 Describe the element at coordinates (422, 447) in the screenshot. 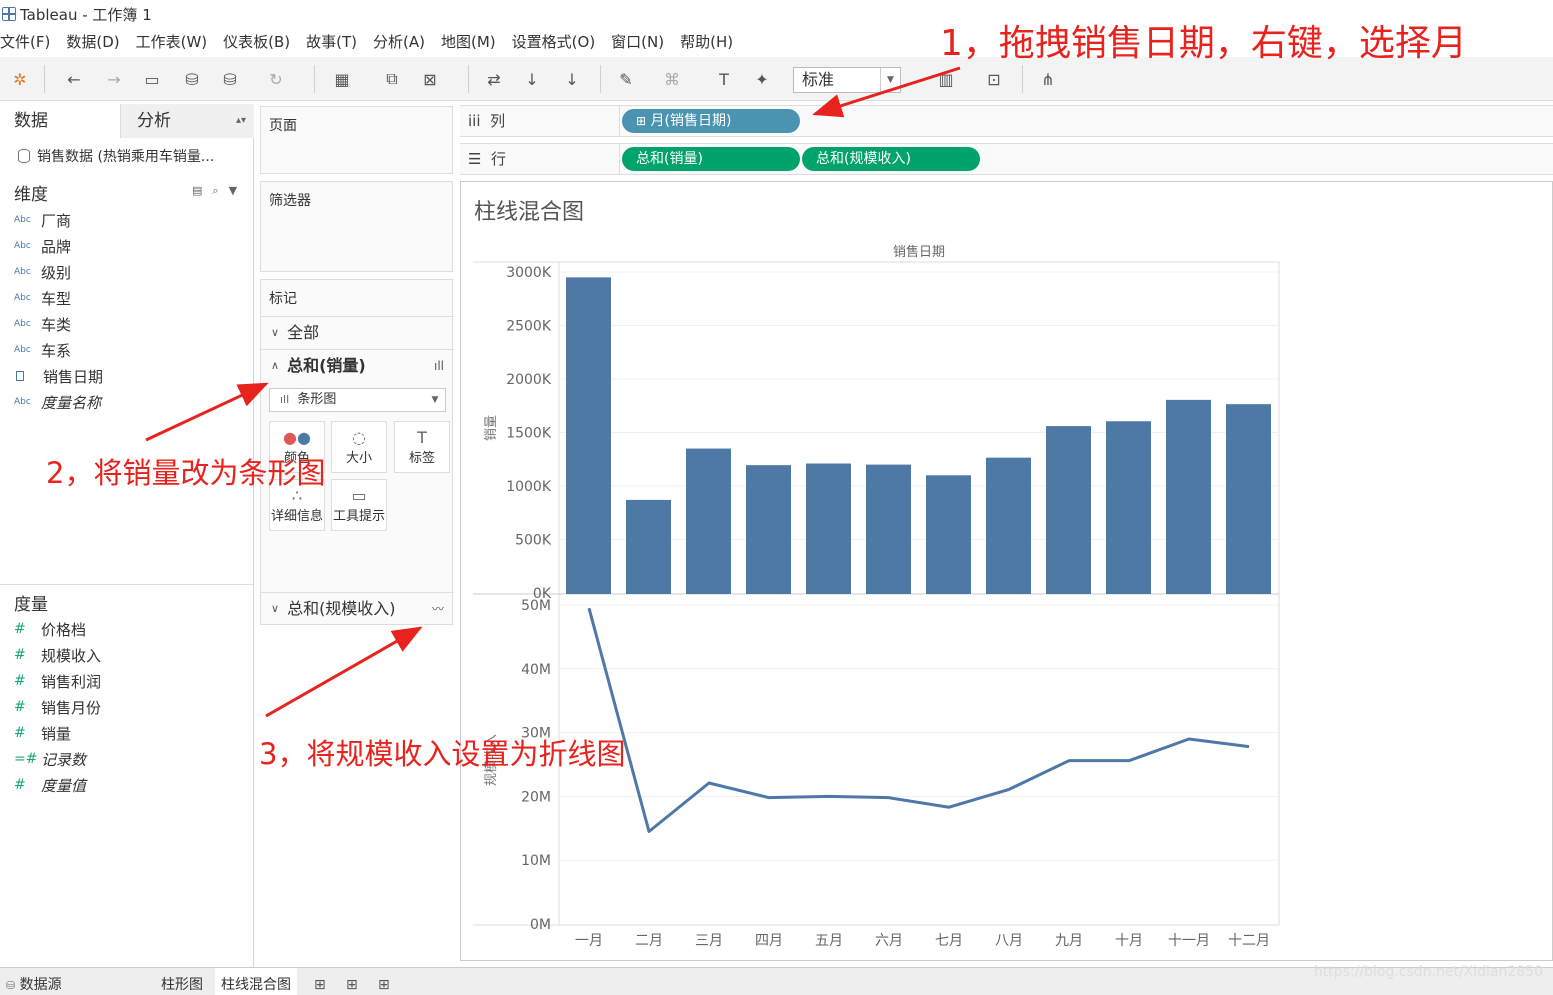

I see `label-button: T 标签` at that location.